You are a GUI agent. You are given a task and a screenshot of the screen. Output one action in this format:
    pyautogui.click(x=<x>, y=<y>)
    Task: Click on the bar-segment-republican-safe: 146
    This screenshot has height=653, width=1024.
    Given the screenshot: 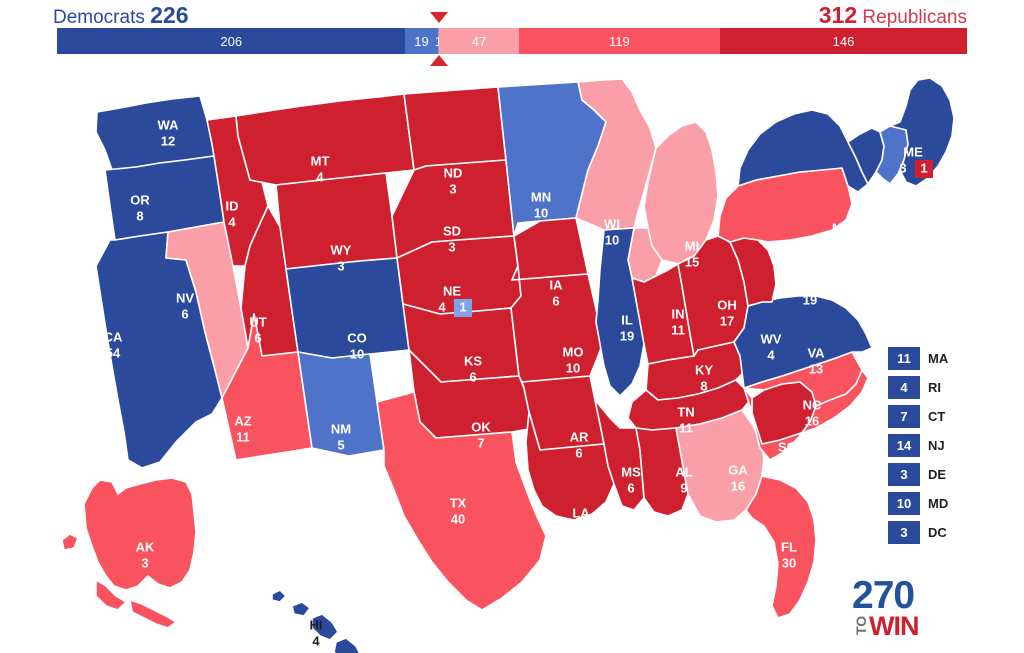 What is the action you would take?
    pyautogui.click(x=843, y=41)
    